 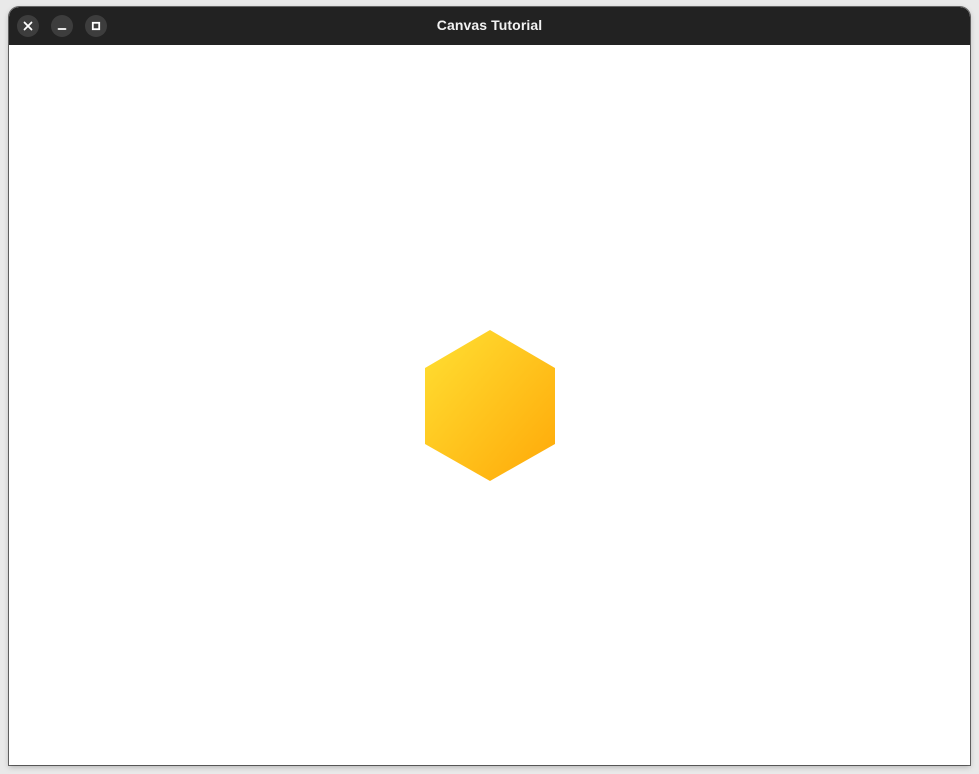 I want to click on window-title: Canvas Tutorial, so click(x=489, y=25).